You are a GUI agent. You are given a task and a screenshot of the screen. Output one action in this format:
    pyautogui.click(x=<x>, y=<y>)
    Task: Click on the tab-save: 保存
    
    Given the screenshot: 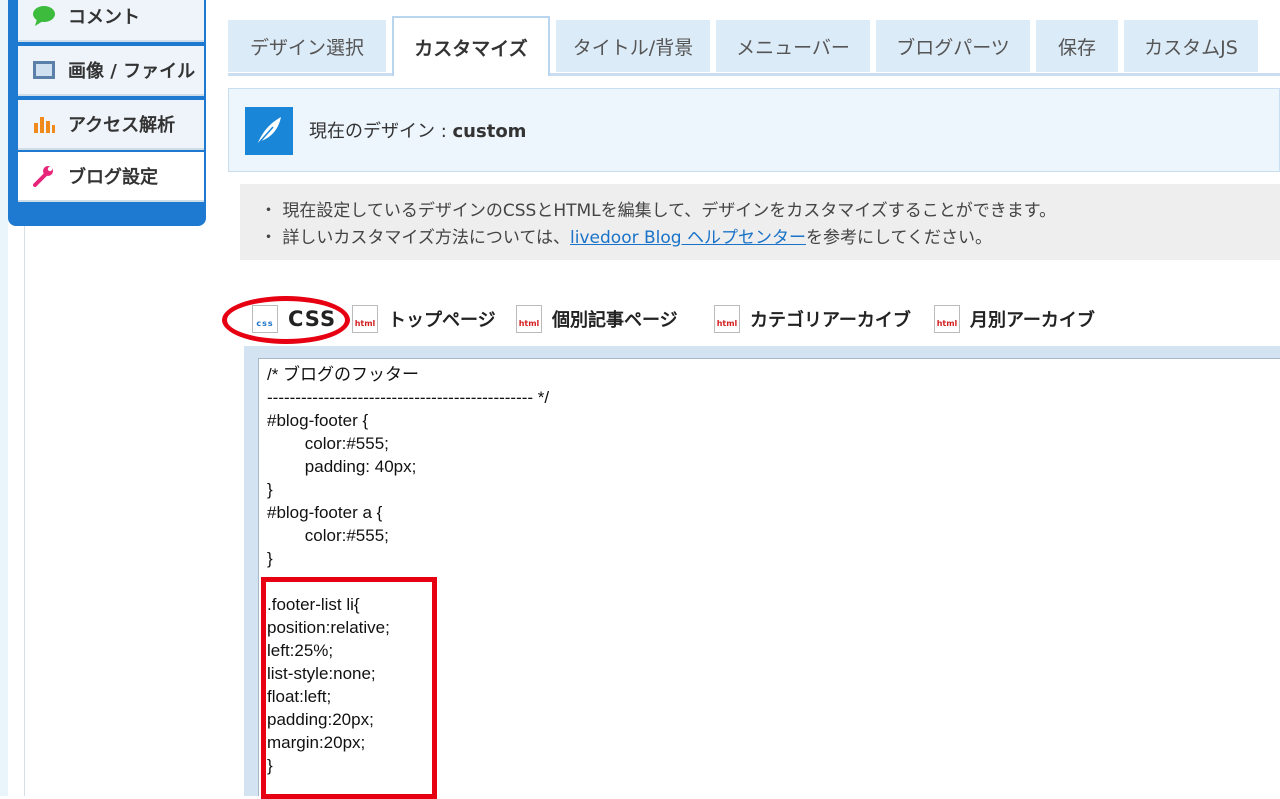 What is the action you would take?
    pyautogui.click(x=1077, y=46)
    